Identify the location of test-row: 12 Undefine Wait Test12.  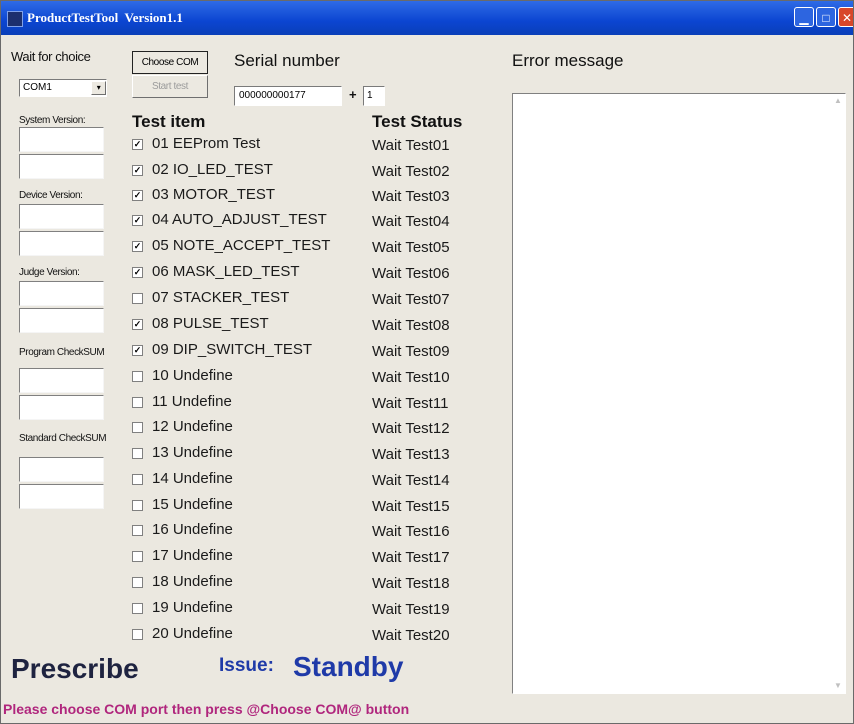
(312, 429).